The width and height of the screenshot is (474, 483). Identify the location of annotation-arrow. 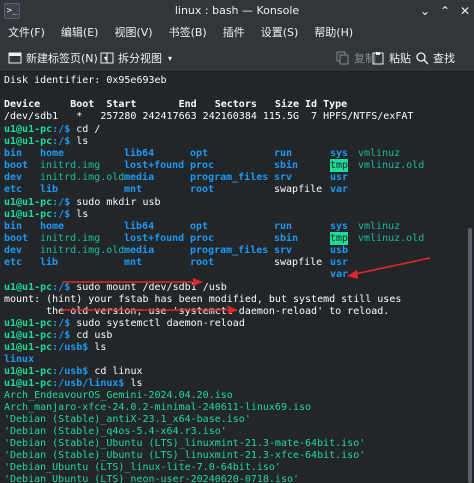
(392, 266).